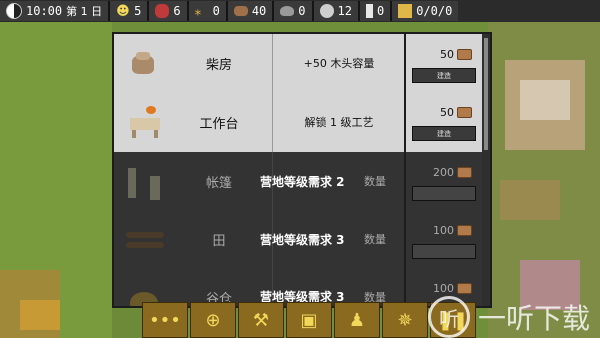 This screenshot has width=600, height=338. Describe the element at coordinates (448, 317) in the screenshot. I see `watermark-logo-icon: 听` at that location.